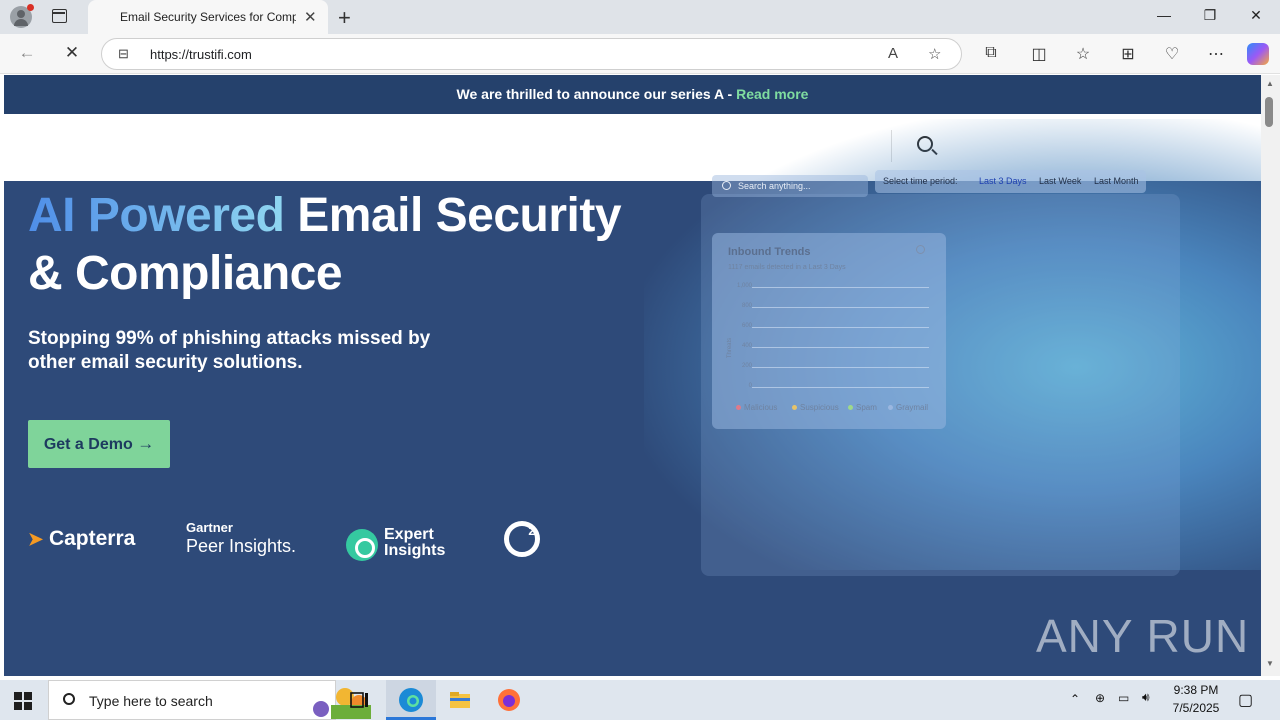 The image size is (1280, 720). Describe the element at coordinates (934, 54) in the screenshot. I see `favorite-star-icon: ☆` at that location.